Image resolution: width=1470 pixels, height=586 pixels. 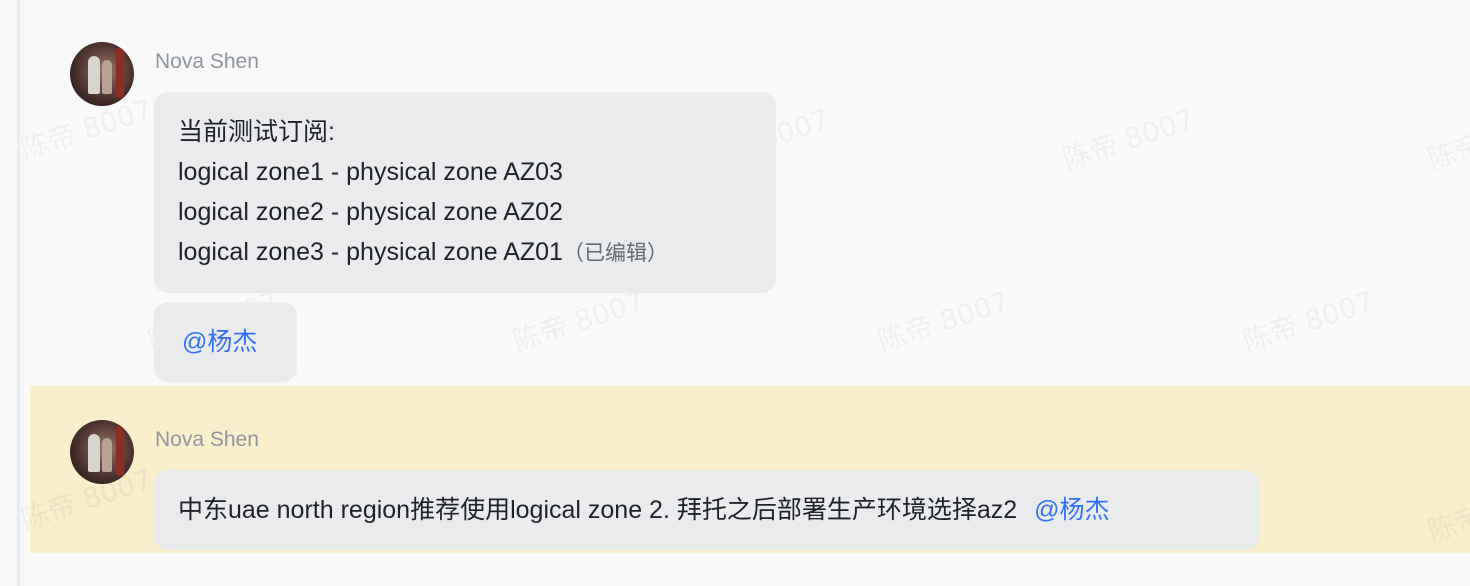 What do you see at coordinates (370, 172) in the screenshot?
I see `message-line: logical zone1 - physical zone AZ03` at bounding box center [370, 172].